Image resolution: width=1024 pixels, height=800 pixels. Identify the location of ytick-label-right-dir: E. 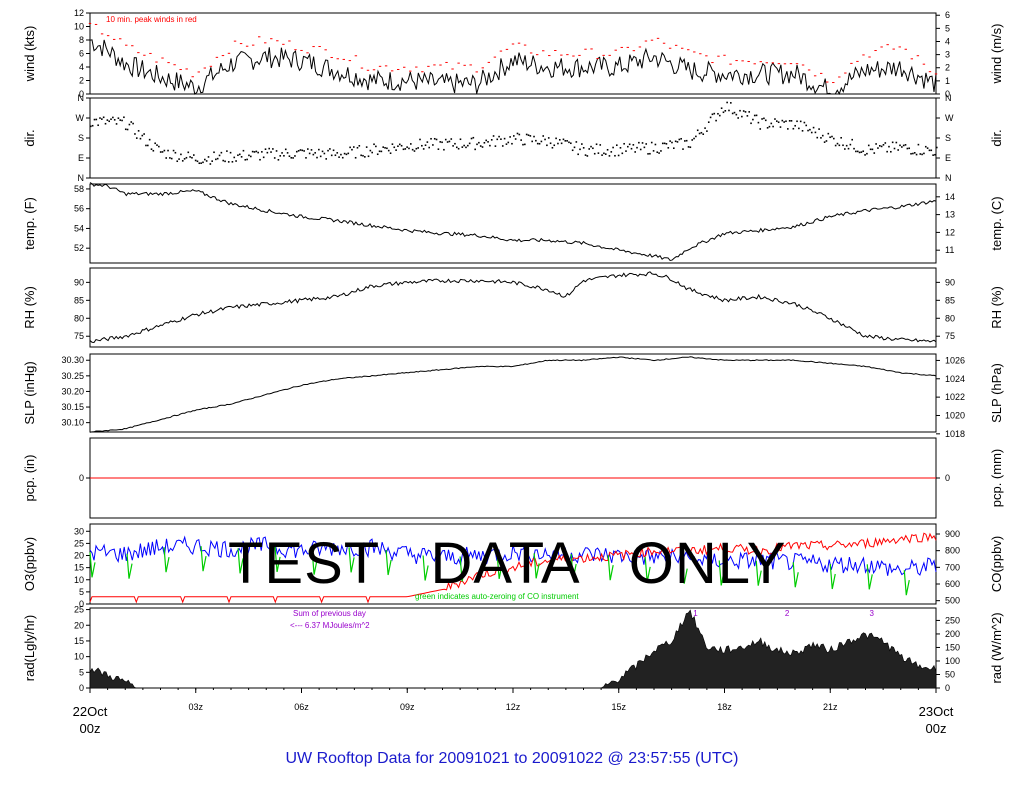
(948, 158).